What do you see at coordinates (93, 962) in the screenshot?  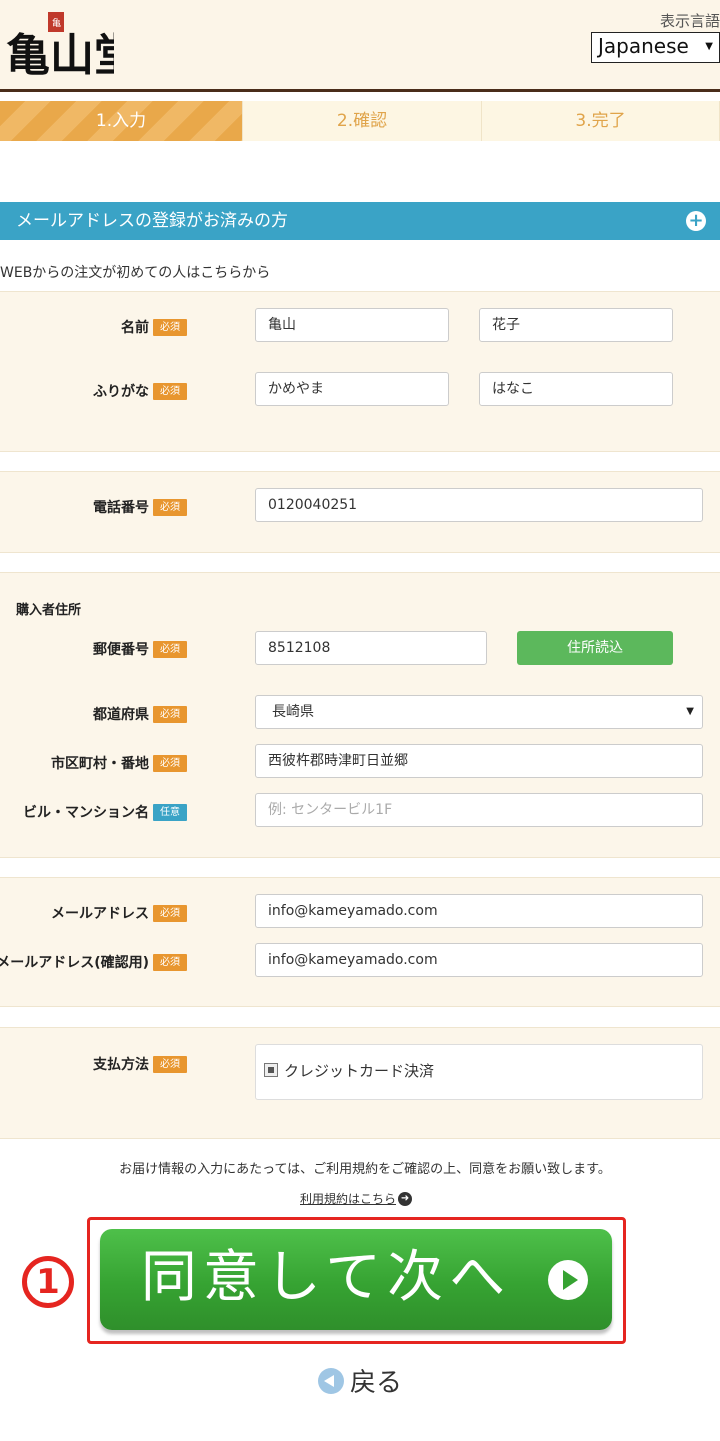 I see `email-confirm-label: メールアドレス(確認用) 必須` at bounding box center [93, 962].